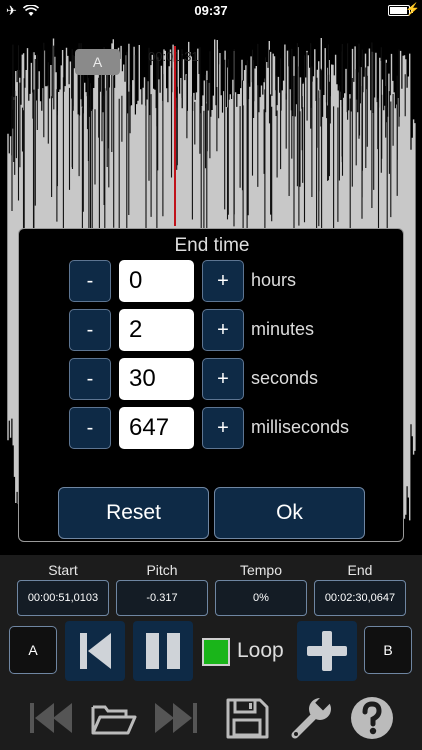 The width and height of the screenshot is (422, 750). What do you see at coordinates (90, 428) in the screenshot?
I see `milliseconds-decrement-button: -` at bounding box center [90, 428].